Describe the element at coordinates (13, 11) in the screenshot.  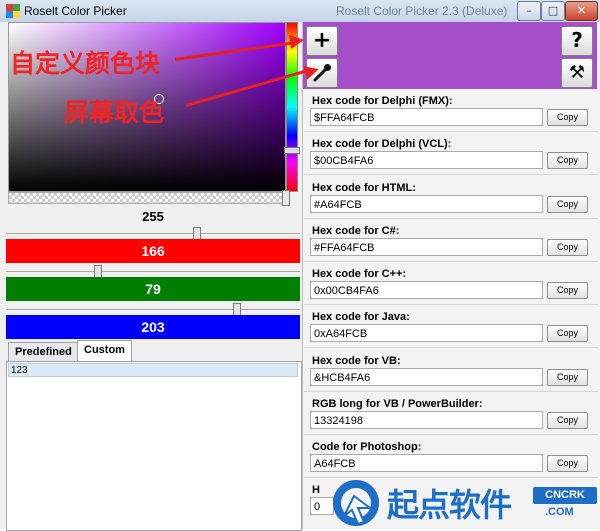
I see `app-icon` at that location.